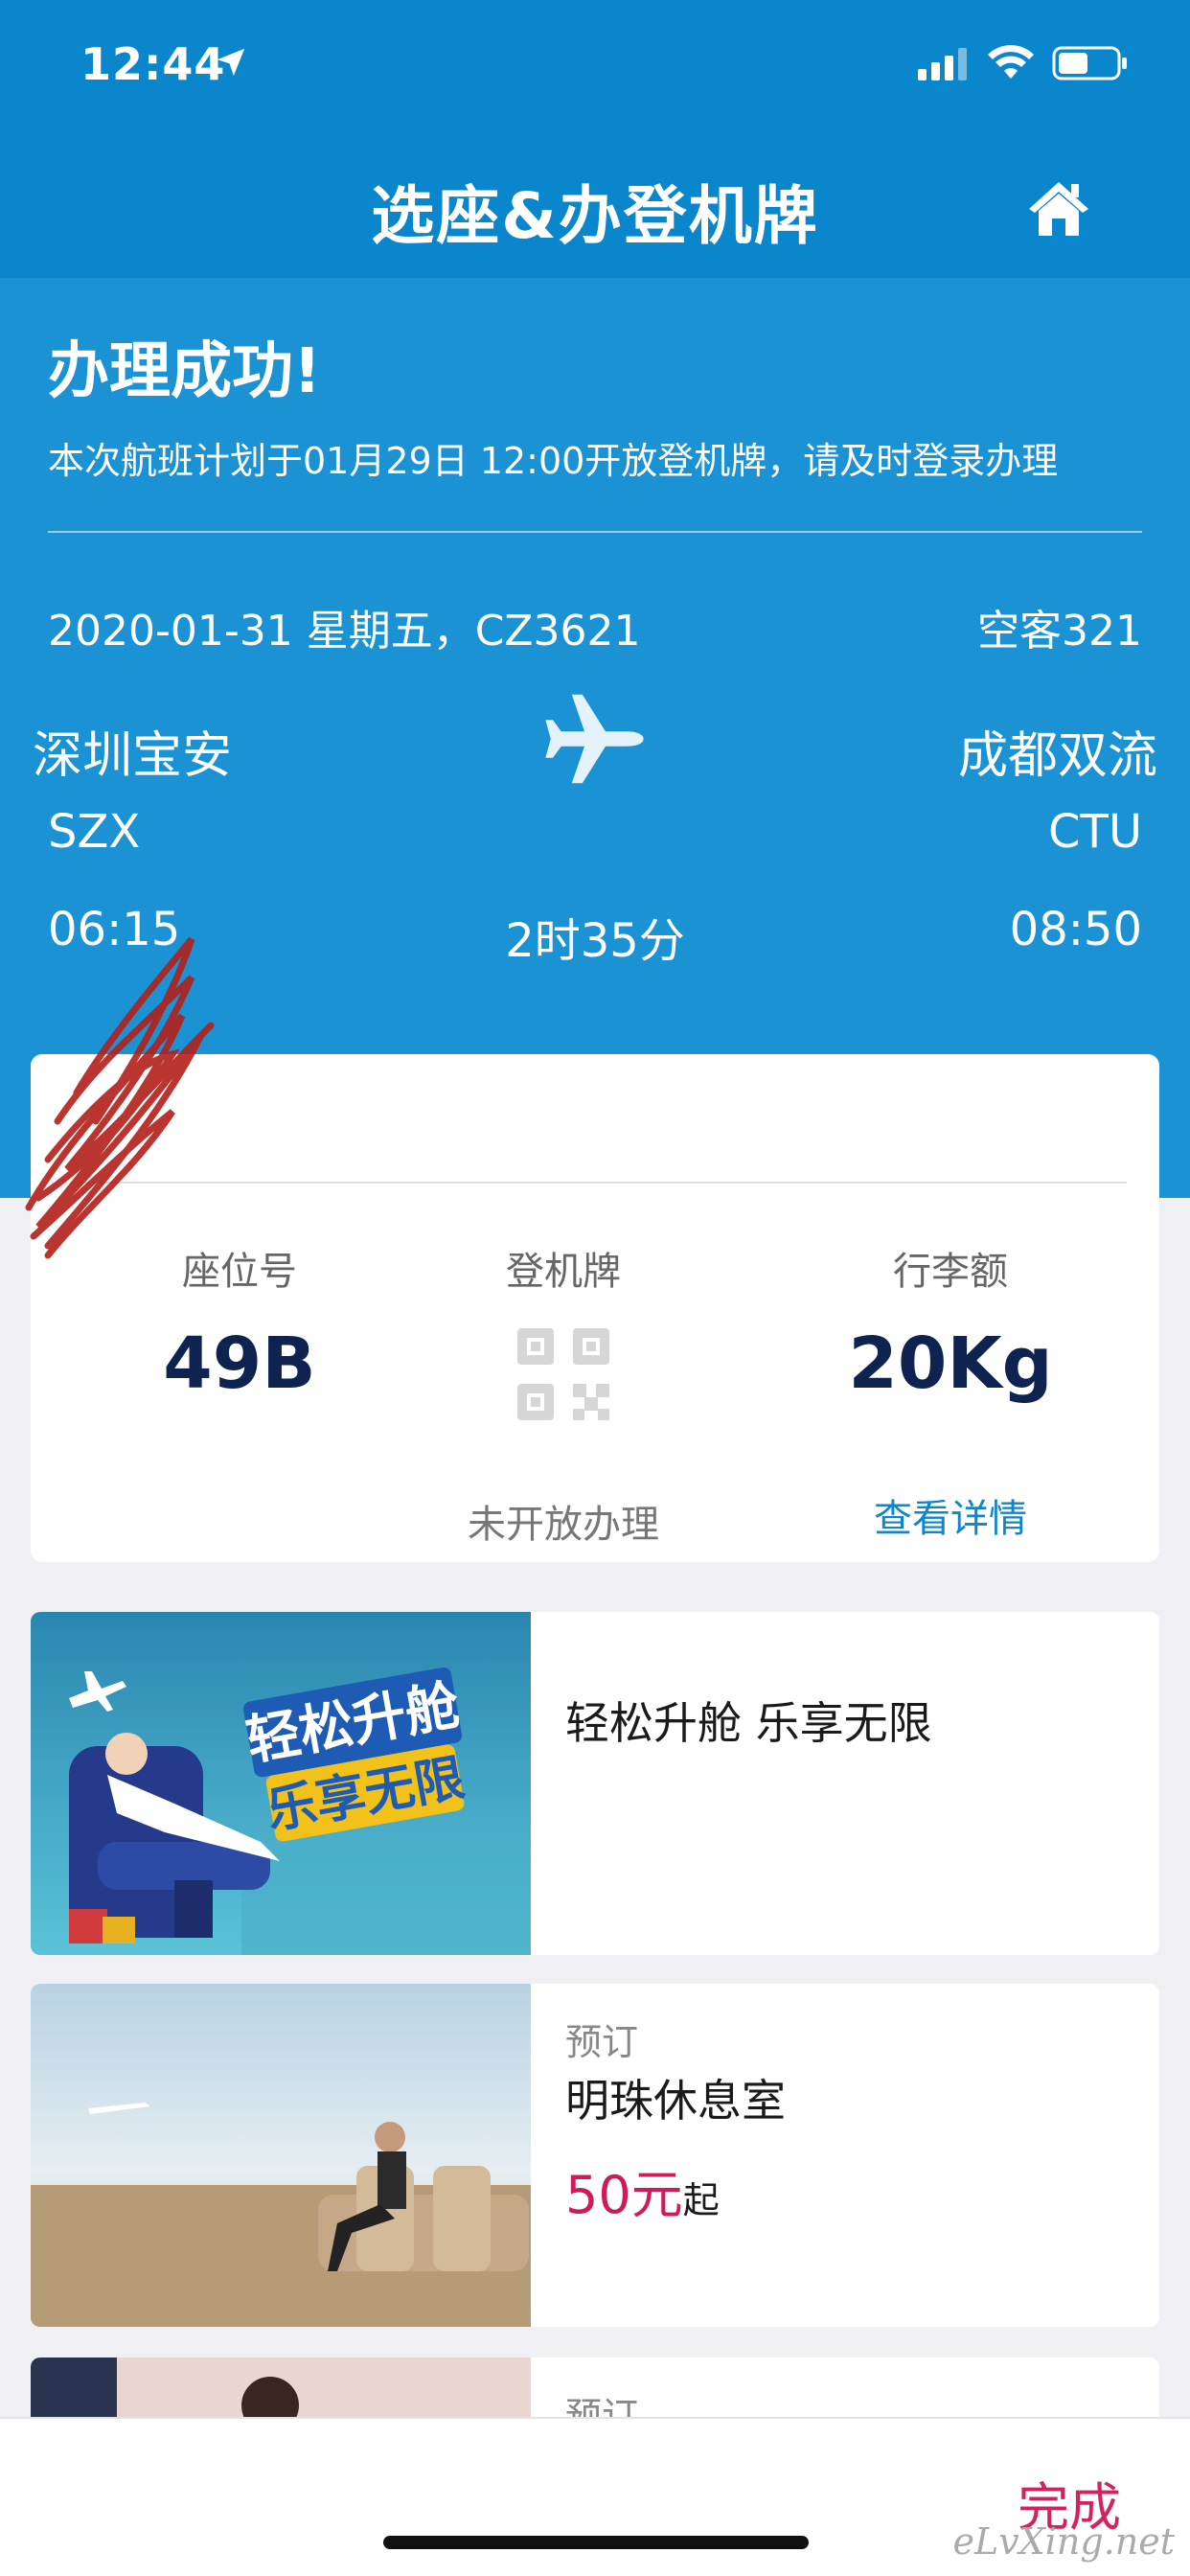  I want to click on home-indicator, so click(596, 2542).